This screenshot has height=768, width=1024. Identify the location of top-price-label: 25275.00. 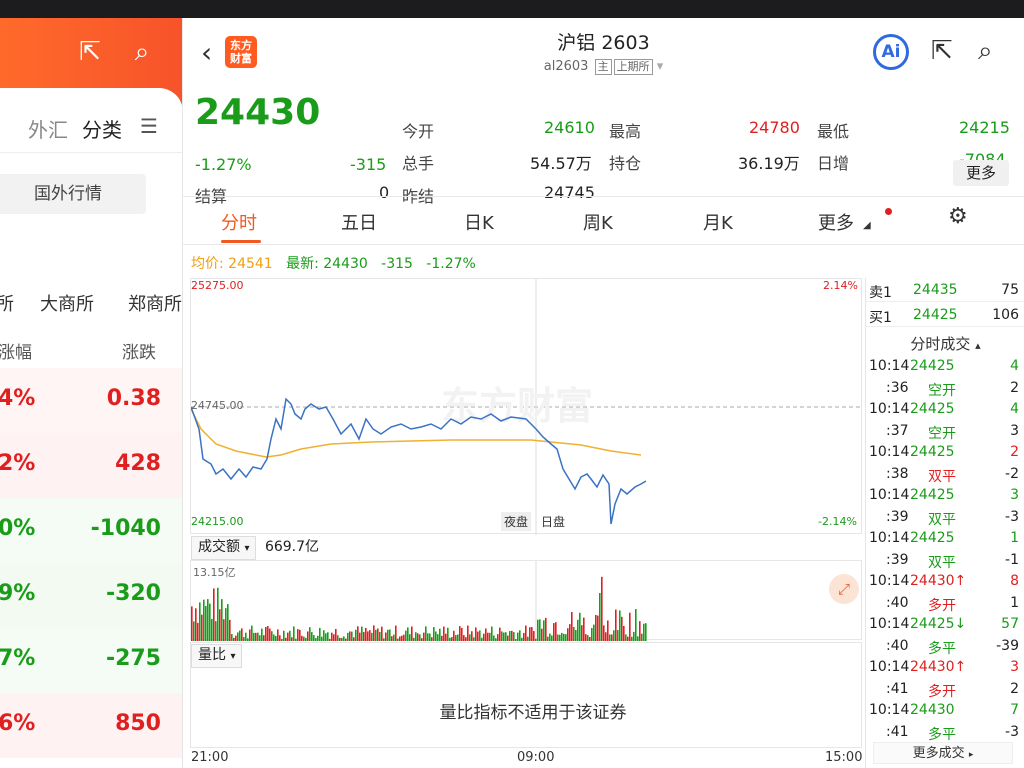
(217, 285).